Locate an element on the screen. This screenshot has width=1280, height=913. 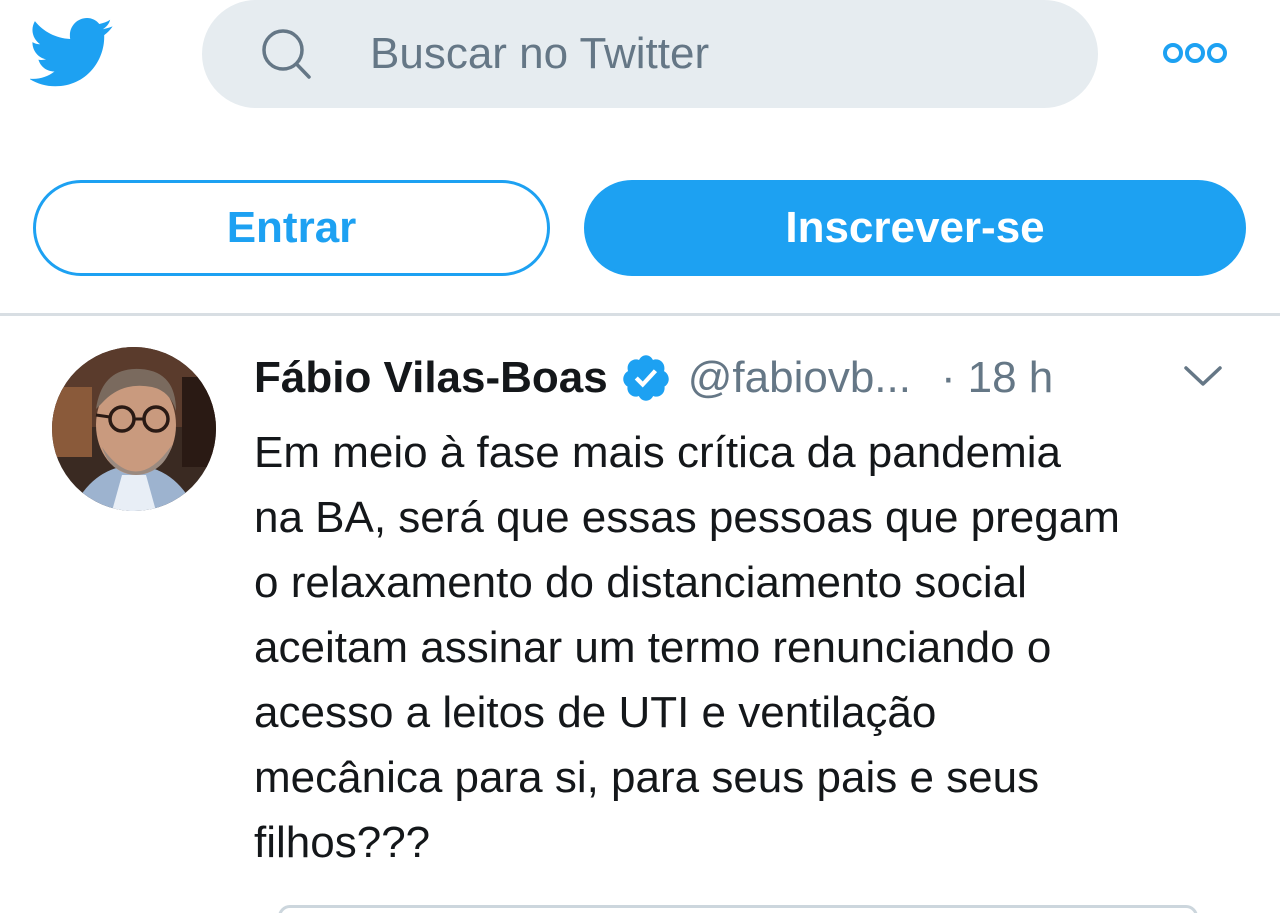
twitter-bird-icon is located at coordinates (72, 53).